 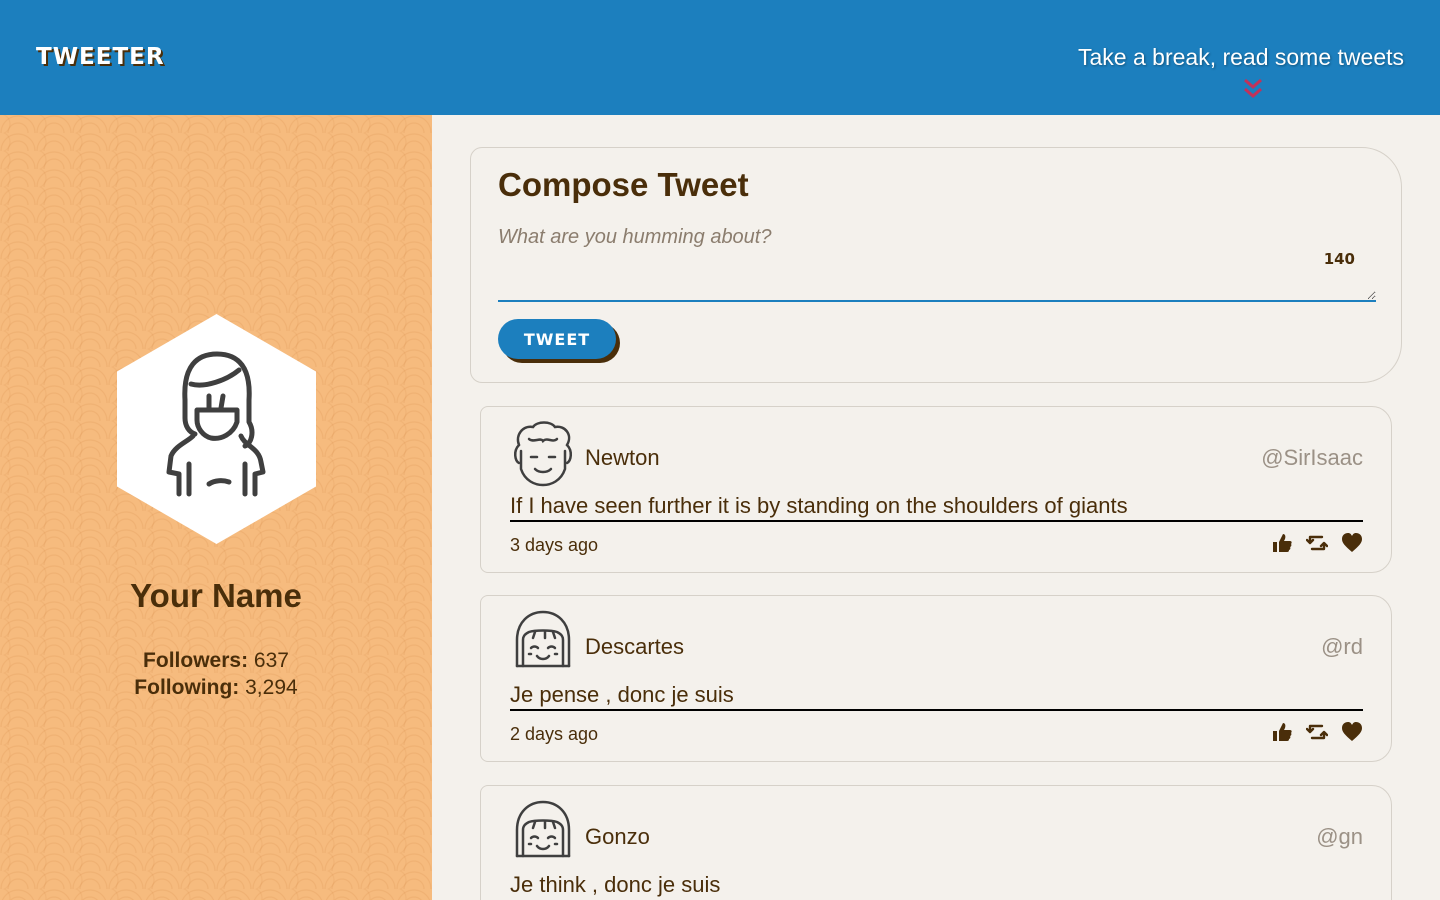 What do you see at coordinates (1312, 458) in the screenshot?
I see `tweet-author-handle: @SirIsaac` at bounding box center [1312, 458].